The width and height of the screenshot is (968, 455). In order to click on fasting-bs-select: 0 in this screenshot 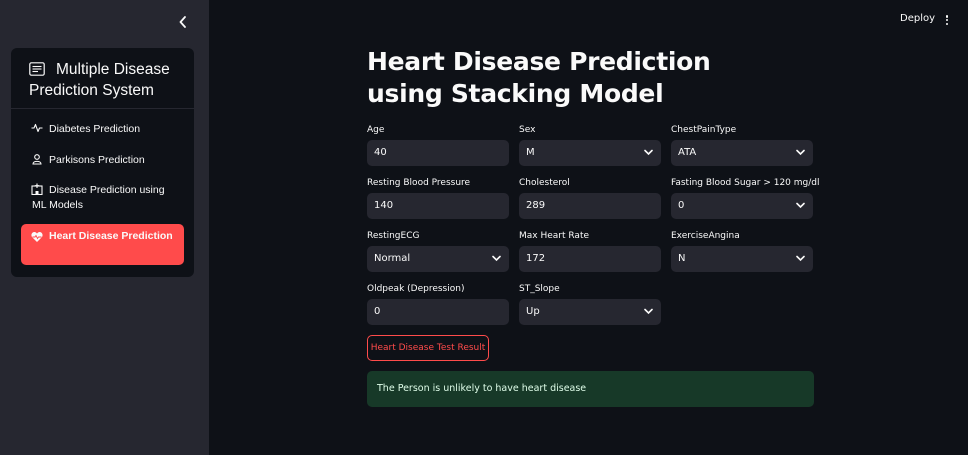, I will do `click(742, 206)`.